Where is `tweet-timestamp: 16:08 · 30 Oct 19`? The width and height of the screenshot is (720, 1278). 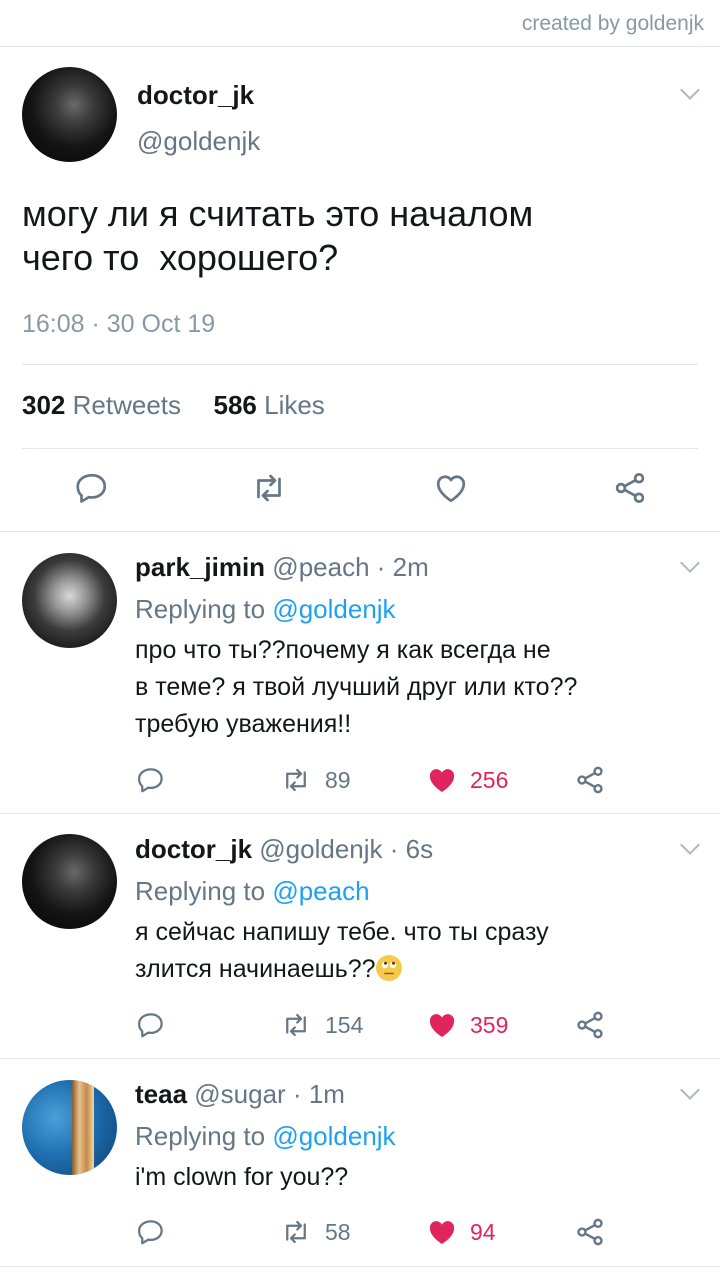
tweet-timestamp: 16:08 · 30 Oct 19 is located at coordinates (119, 324).